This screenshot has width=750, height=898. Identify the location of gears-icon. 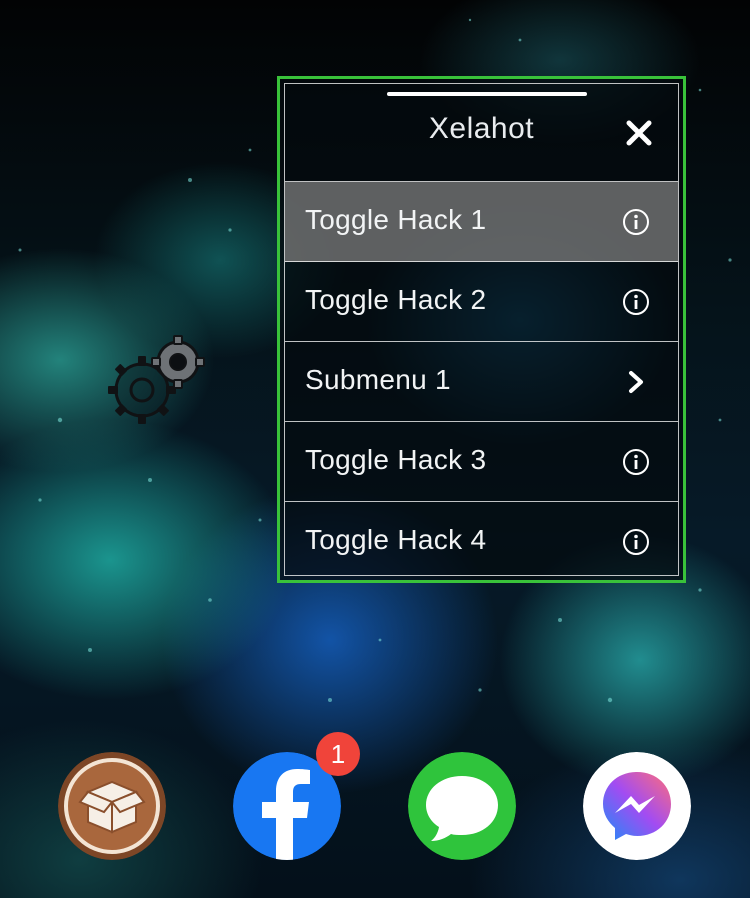
(157, 382).